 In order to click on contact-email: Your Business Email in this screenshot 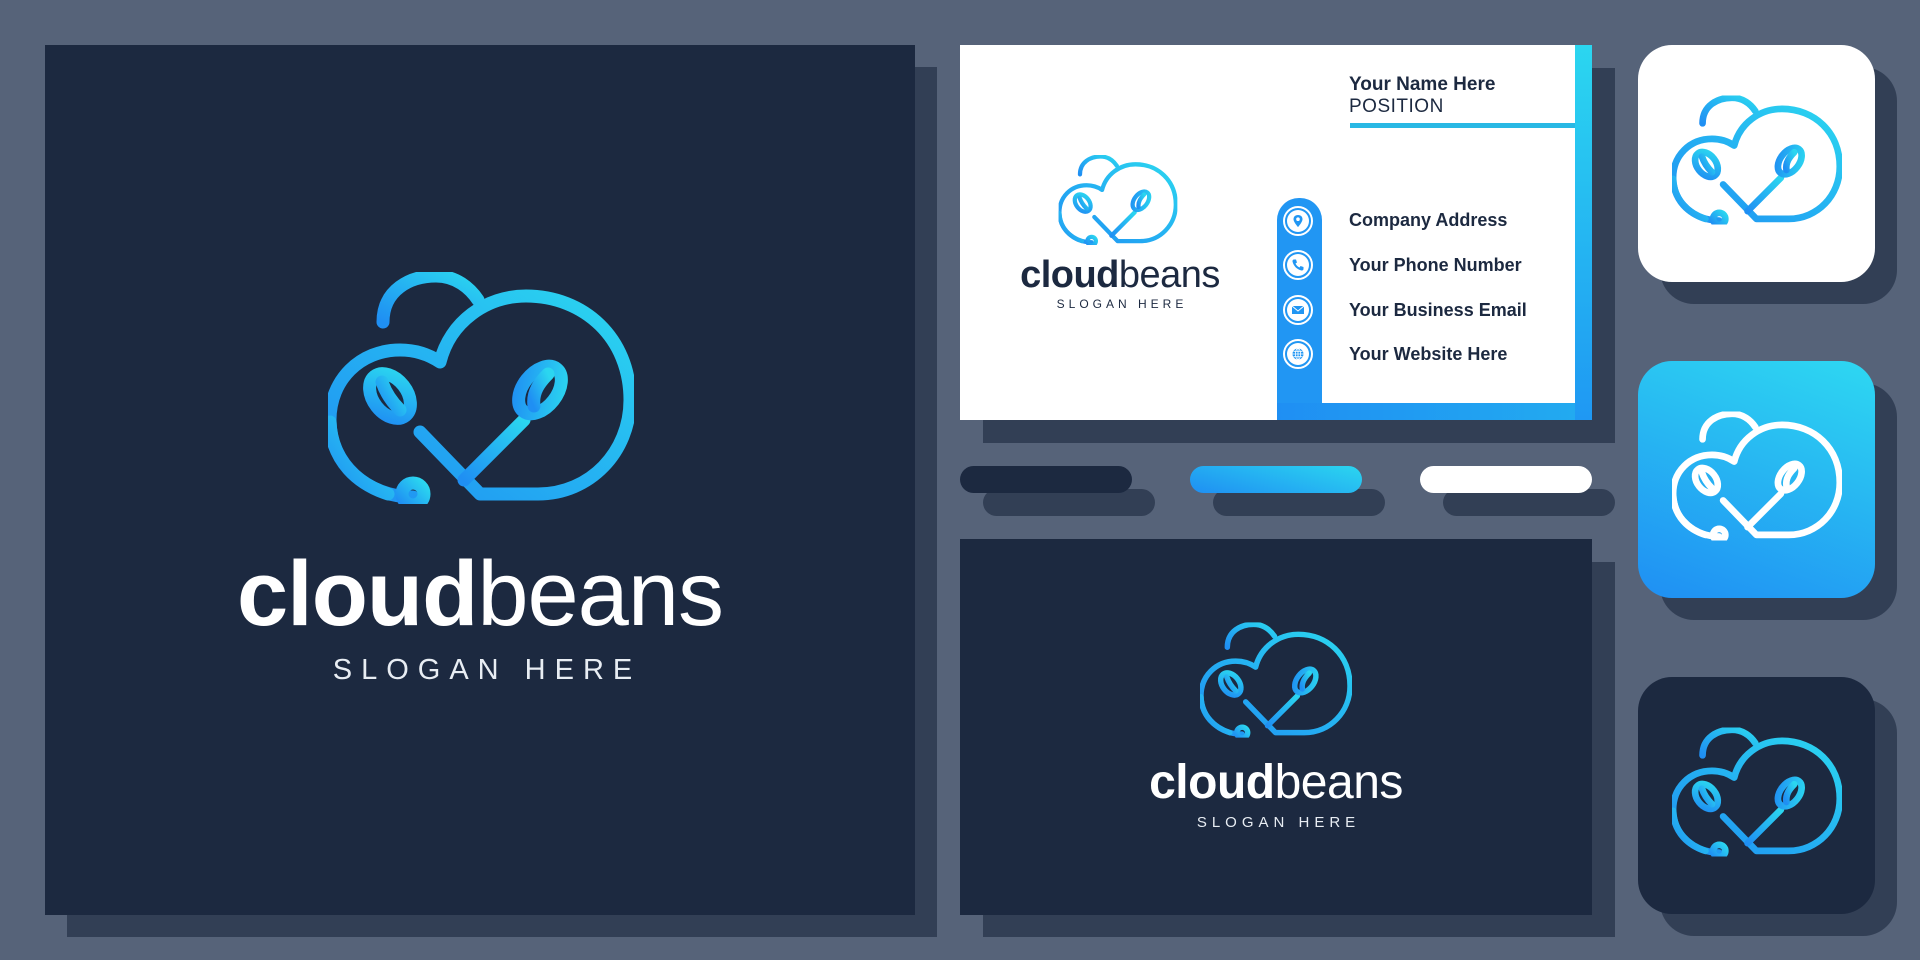, I will do `click(1438, 310)`.